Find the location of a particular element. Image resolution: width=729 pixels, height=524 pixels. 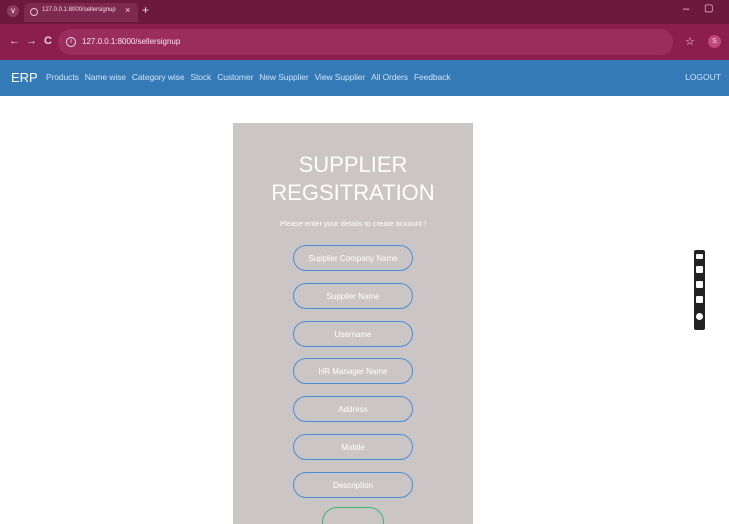

hr-manager-name-input is located at coordinates (353, 371).